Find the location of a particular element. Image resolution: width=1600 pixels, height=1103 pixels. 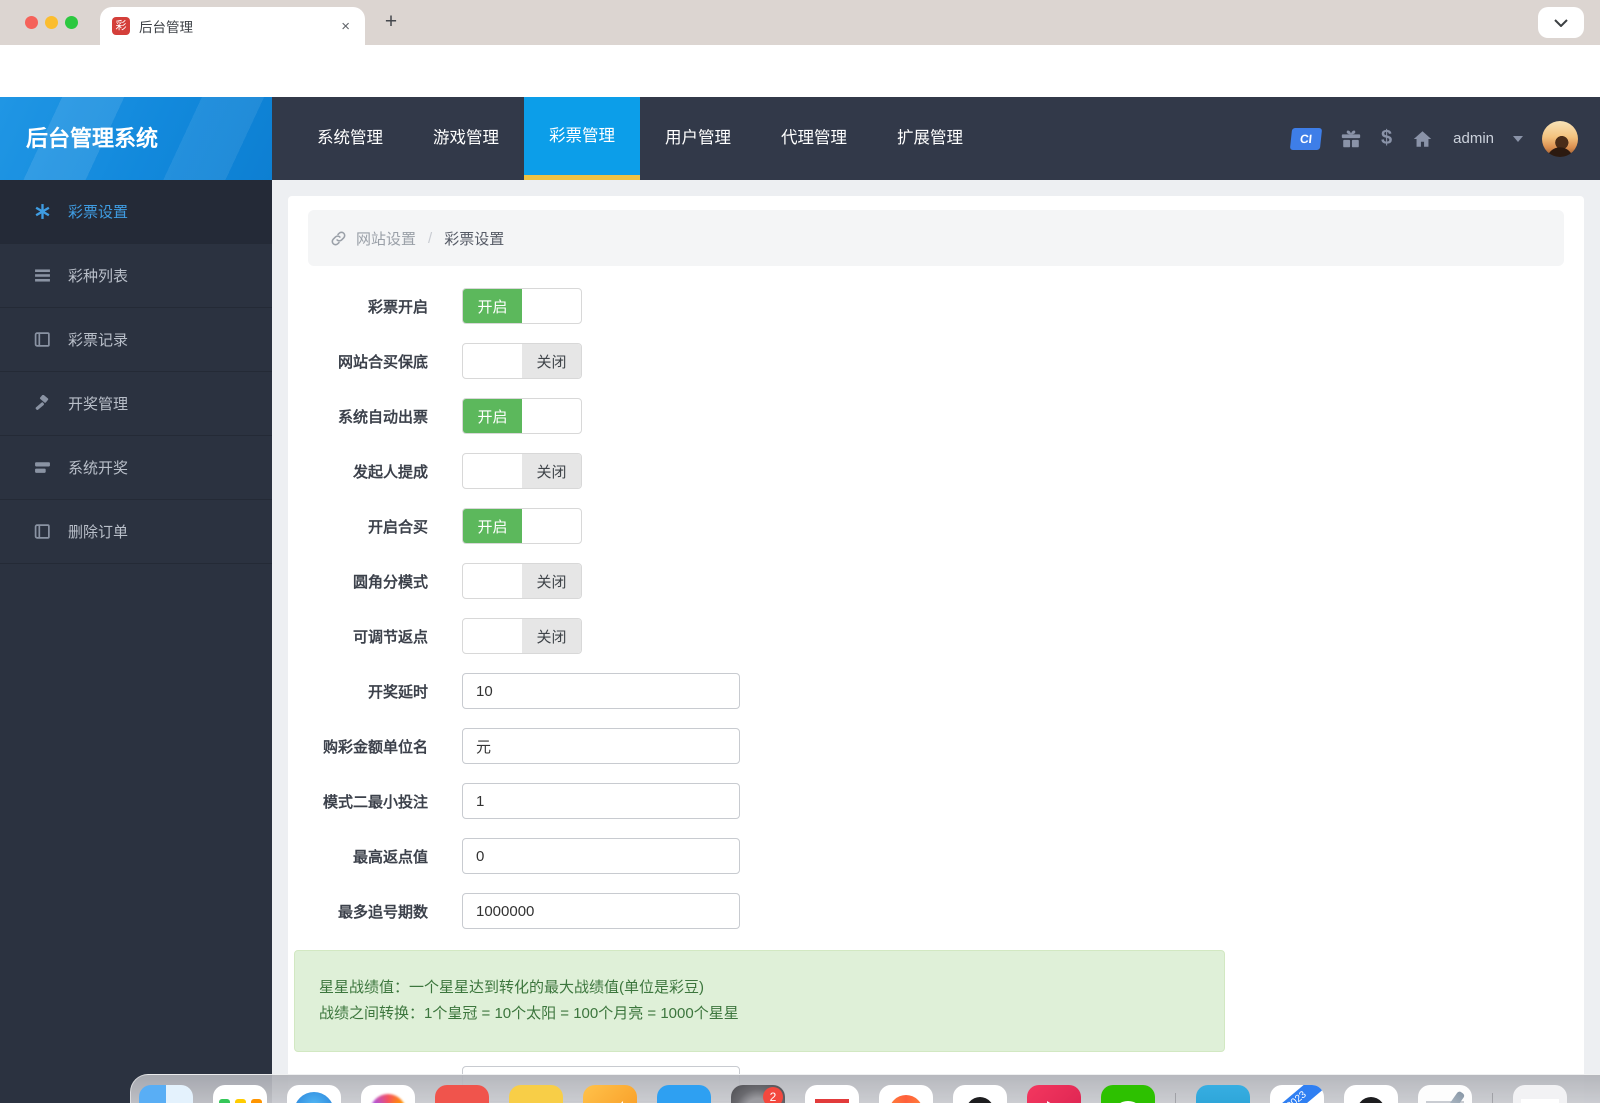

currency-unit-input is located at coordinates (601, 746).